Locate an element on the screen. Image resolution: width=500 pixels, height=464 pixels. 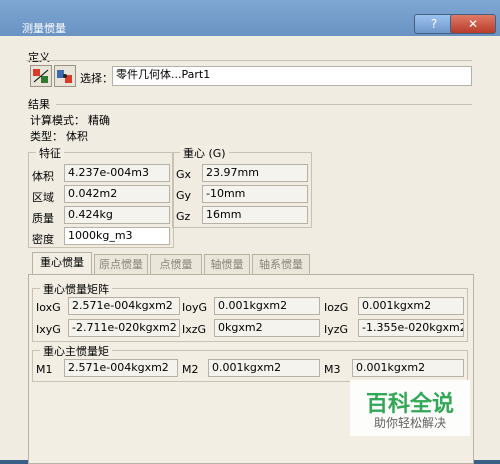
iozg-label: IozG is located at coordinates (336, 307).